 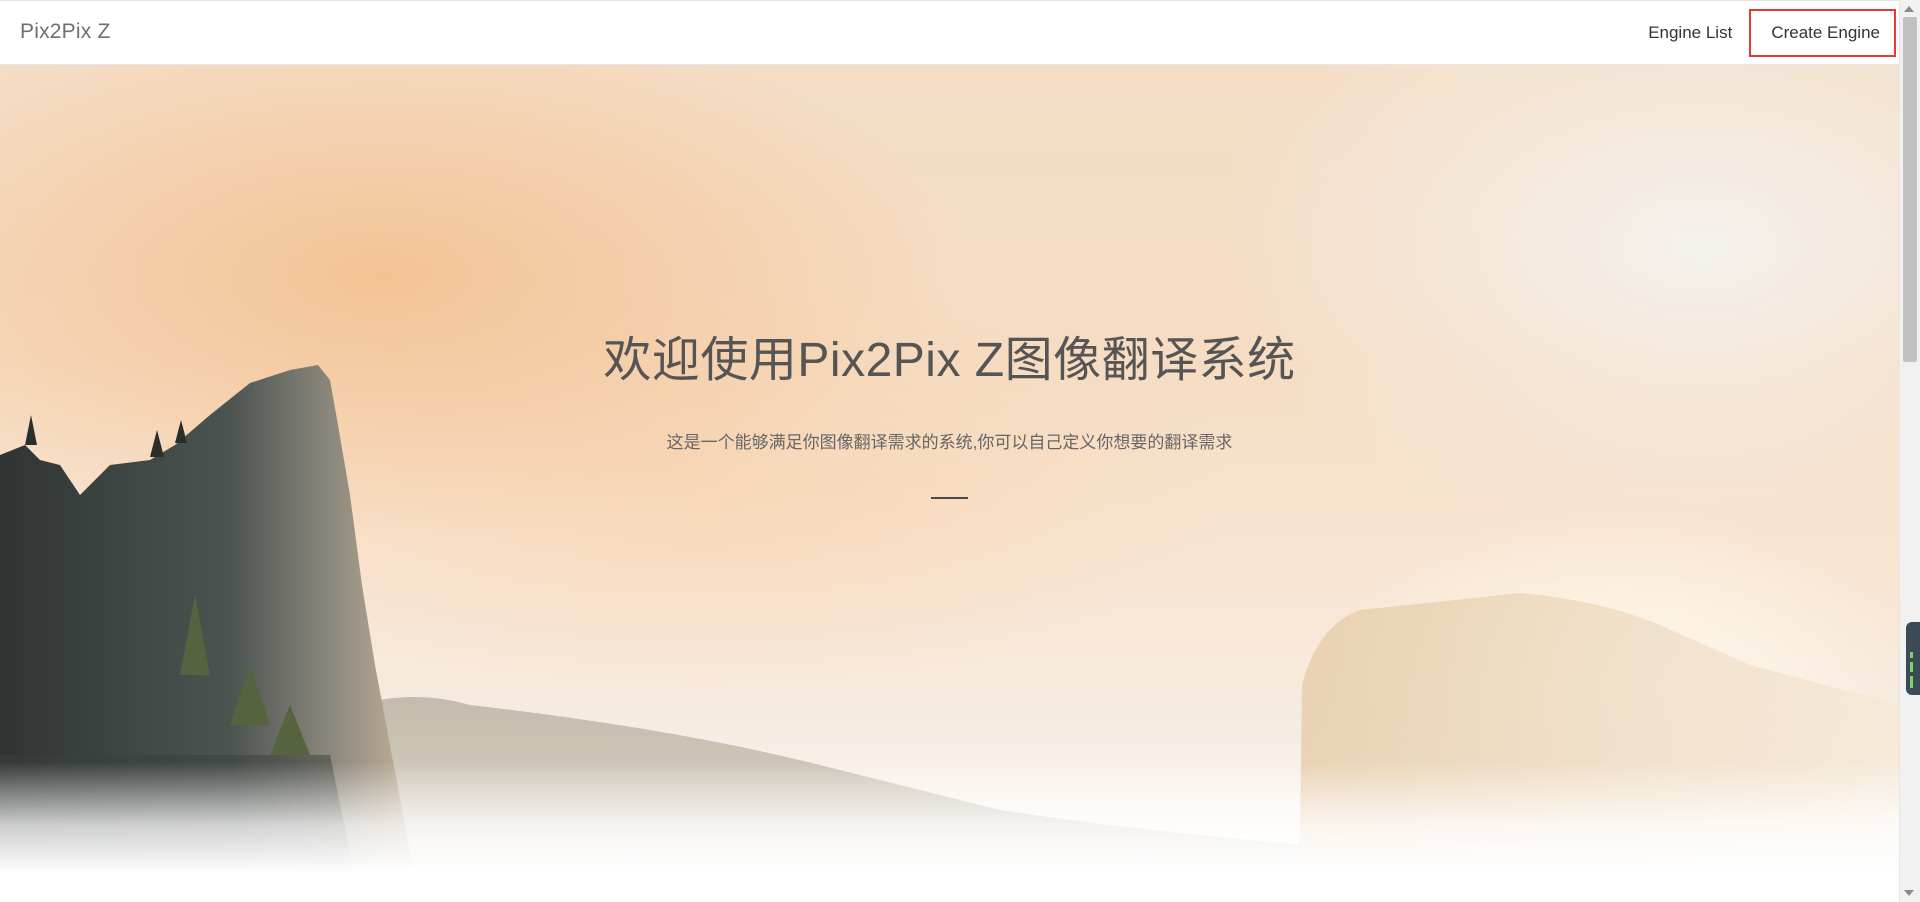 I want to click on scroll-thumb, so click(x=1910, y=189).